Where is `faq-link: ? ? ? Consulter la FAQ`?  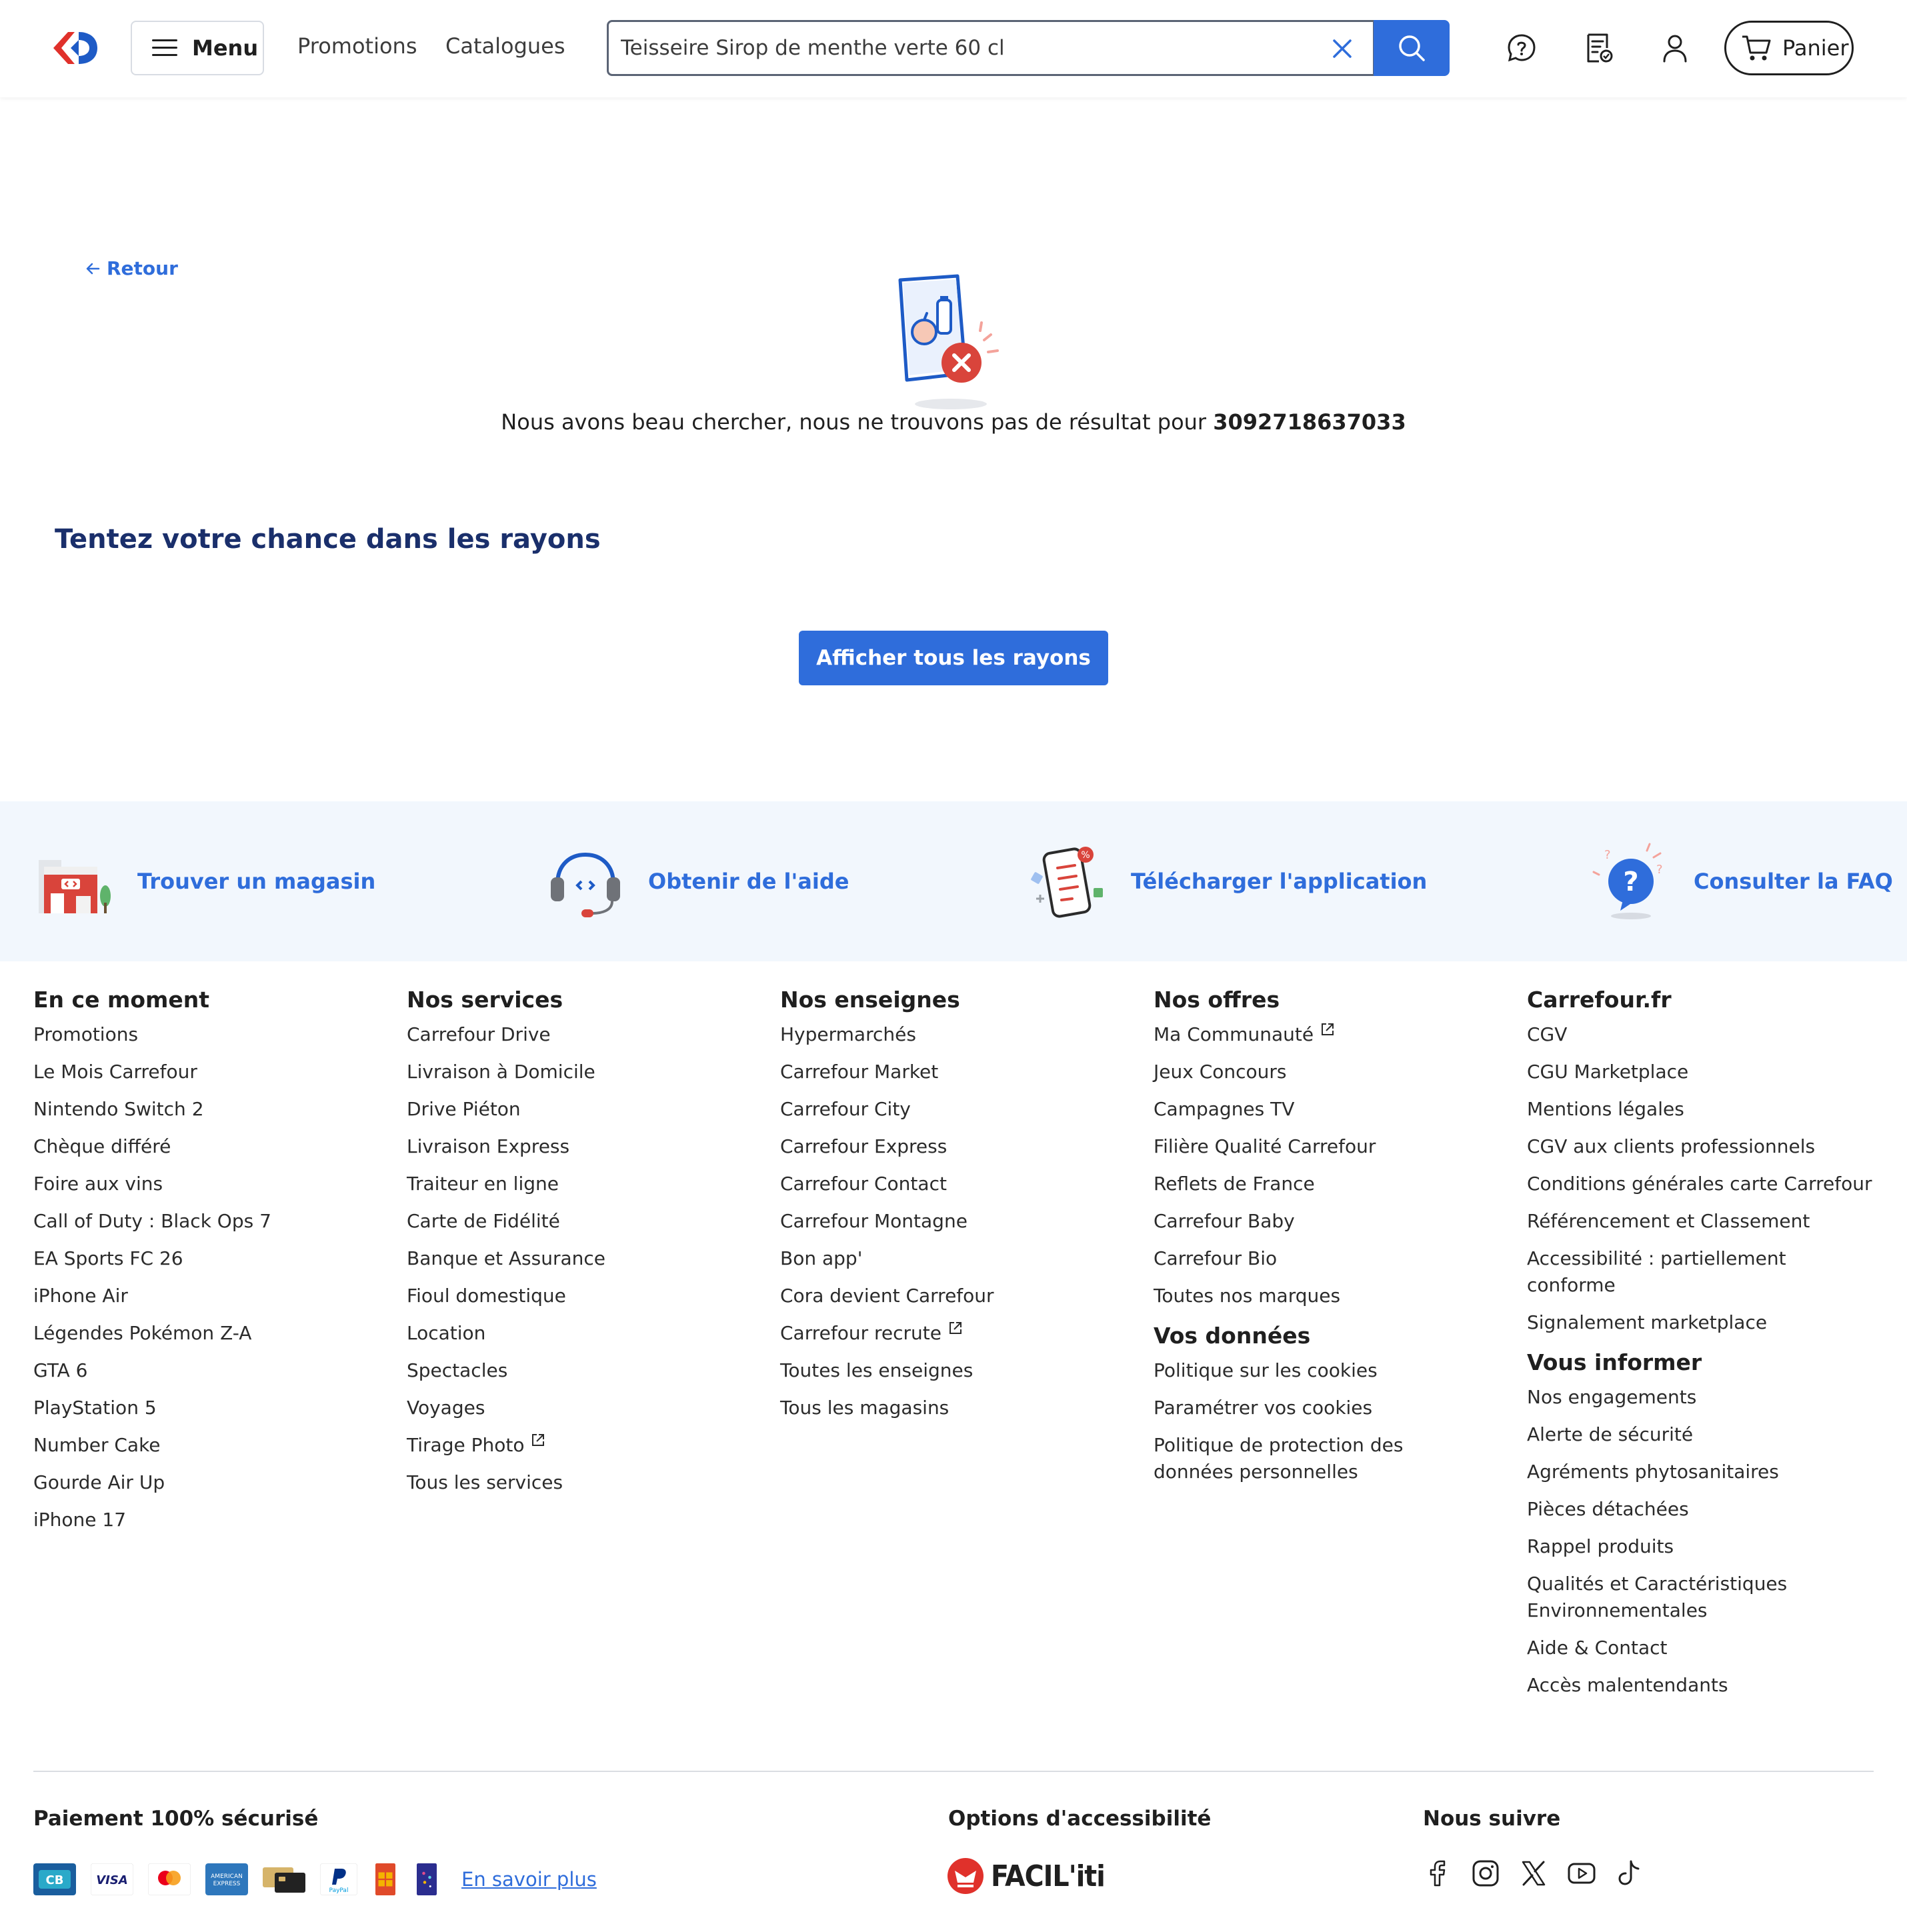 faq-link: ? ? ? Consulter la FAQ is located at coordinates (1742, 881).